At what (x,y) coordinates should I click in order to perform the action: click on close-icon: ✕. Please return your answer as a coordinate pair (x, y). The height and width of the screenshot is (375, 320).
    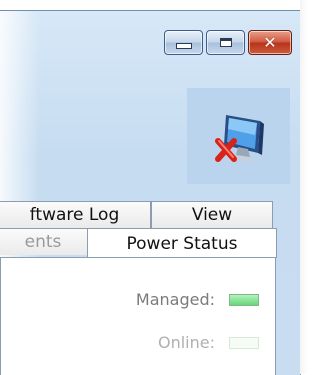
    Looking at the image, I should click on (270, 42).